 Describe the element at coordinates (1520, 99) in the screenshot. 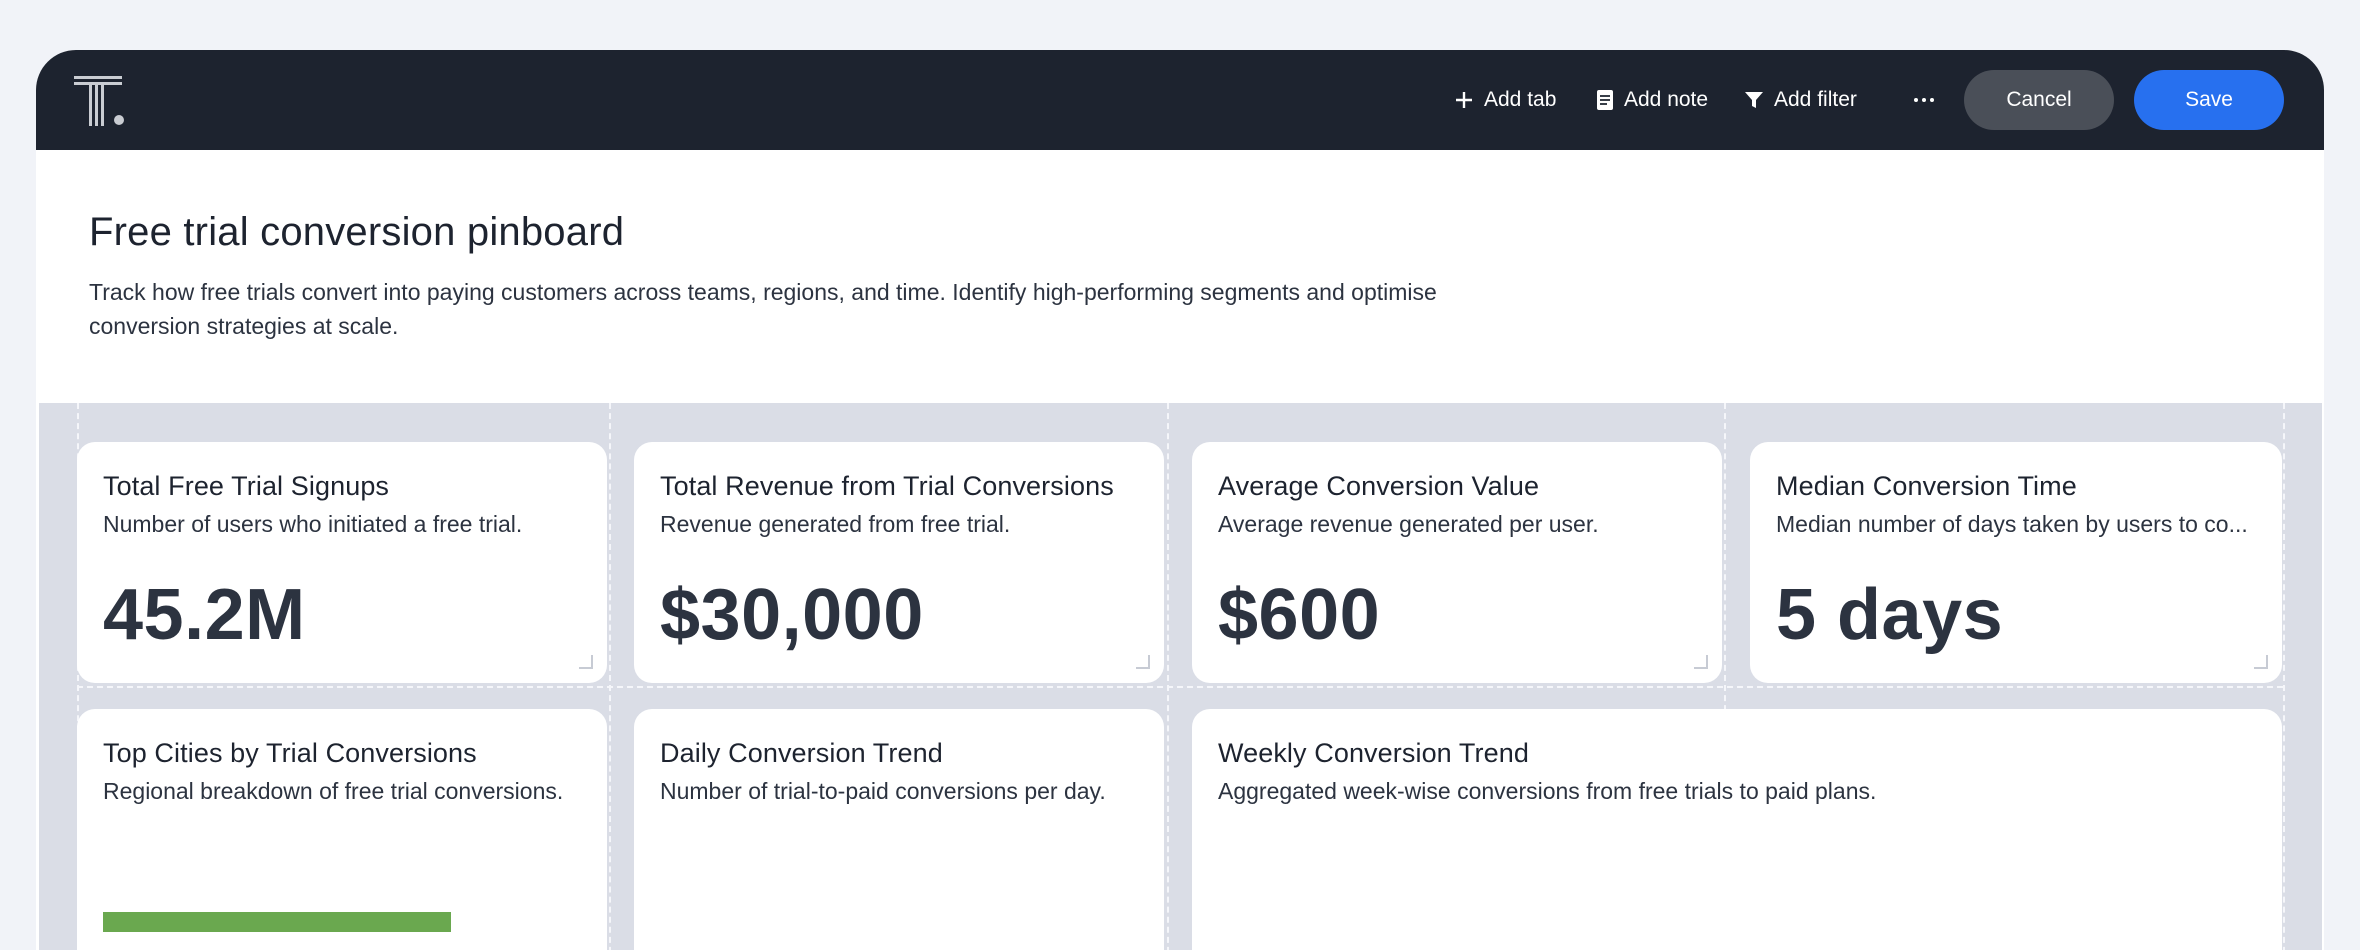

I see `add-tab-label: Add tab` at that location.